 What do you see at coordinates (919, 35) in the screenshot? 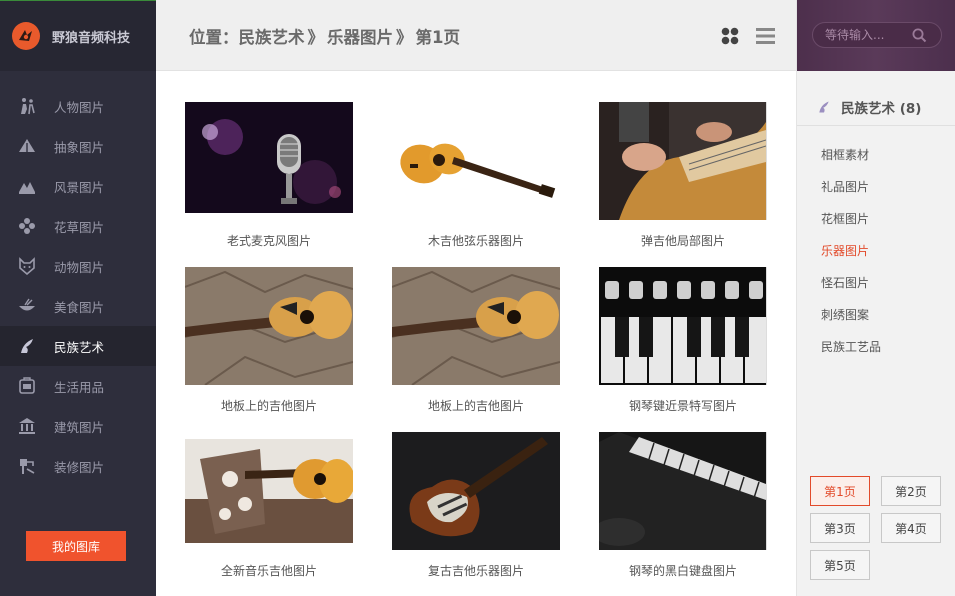
I see `search-icon` at bounding box center [919, 35].